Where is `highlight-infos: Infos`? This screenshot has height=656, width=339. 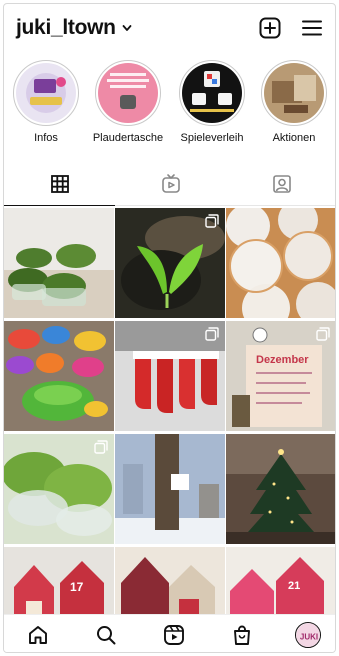 highlight-infos: Infos is located at coordinates (46, 102).